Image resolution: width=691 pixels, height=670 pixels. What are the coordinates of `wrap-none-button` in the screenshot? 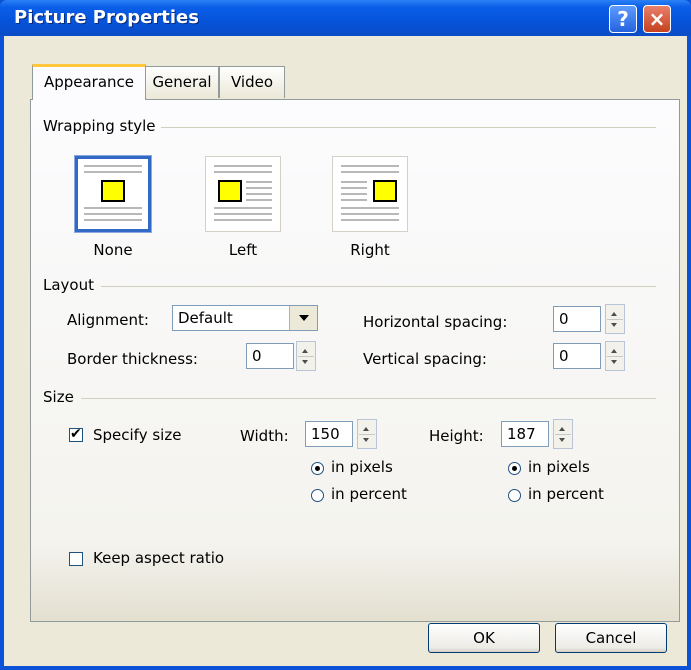 It's located at (113, 194).